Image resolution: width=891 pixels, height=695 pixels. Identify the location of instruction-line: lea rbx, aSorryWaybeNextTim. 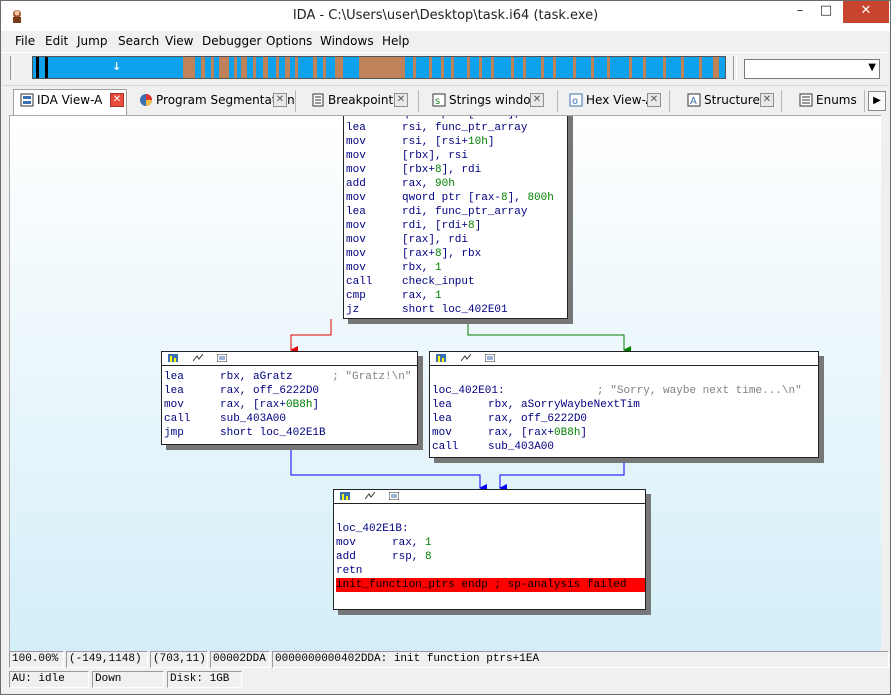
(625, 405).